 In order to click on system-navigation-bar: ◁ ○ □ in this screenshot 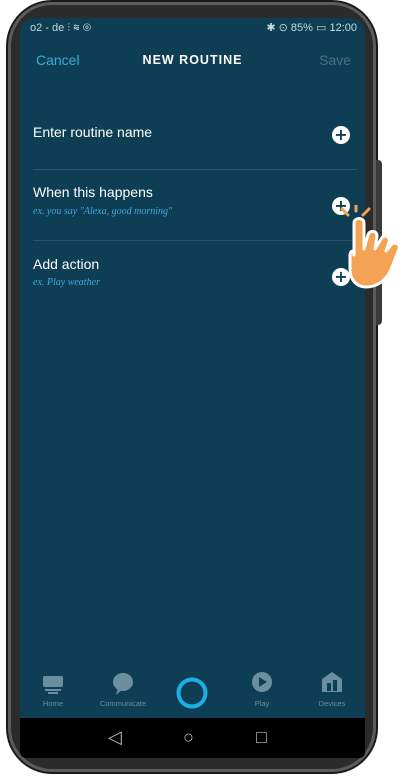, I will do `click(192, 738)`.